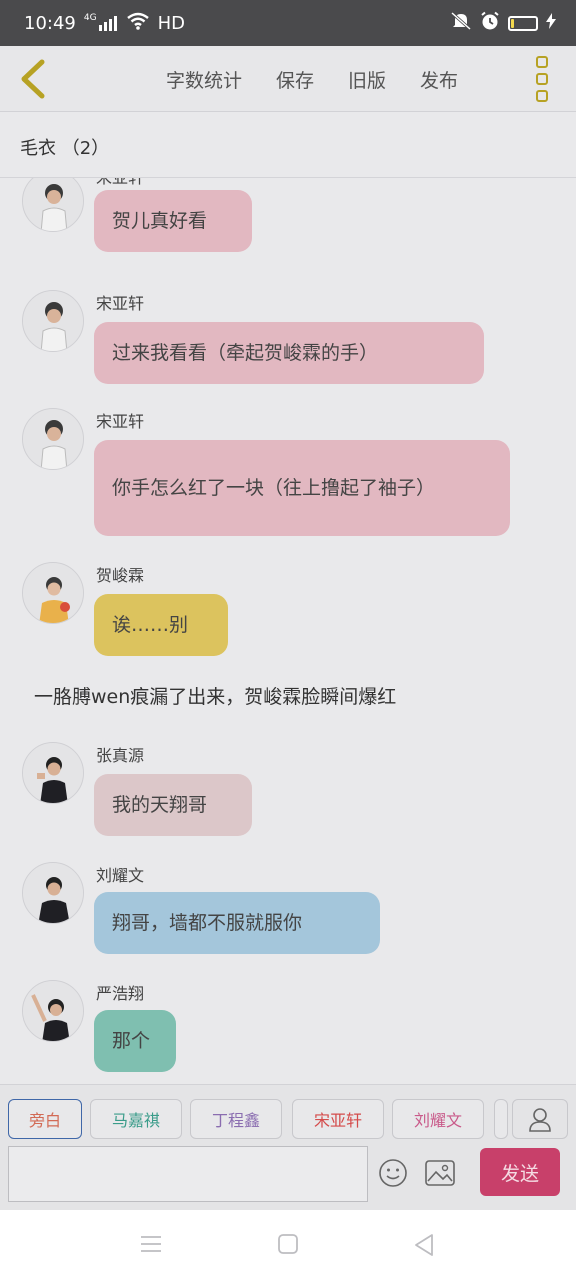 The image size is (576, 1280). I want to click on status-bar: 10:49 4G HD, so click(288, 23).